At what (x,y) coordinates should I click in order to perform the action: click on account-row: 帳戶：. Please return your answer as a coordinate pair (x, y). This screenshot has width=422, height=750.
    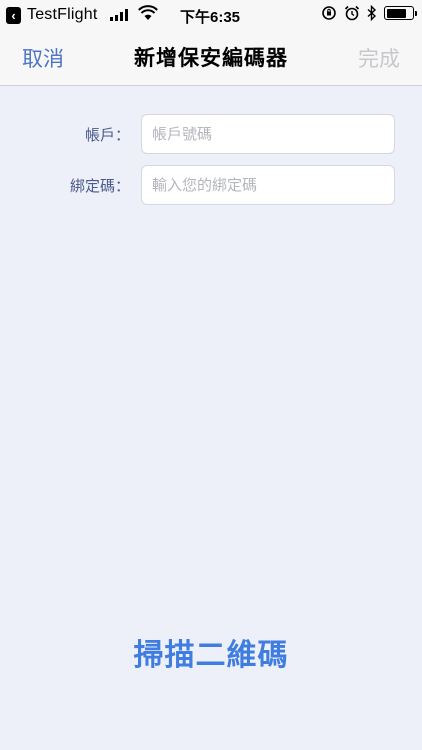
    Looking at the image, I should click on (211, 134).